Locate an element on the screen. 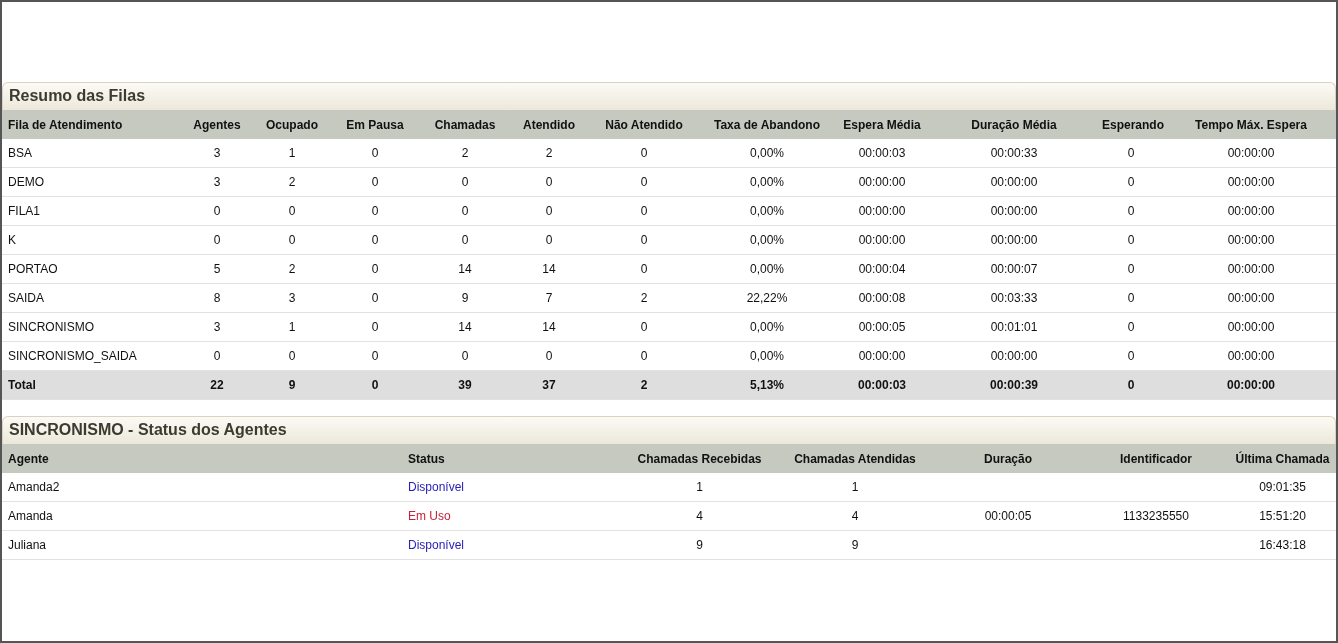 This screenshot has height=643, width=1338. table-cell: 15:51:20 is located at coordinates (1282, 516).